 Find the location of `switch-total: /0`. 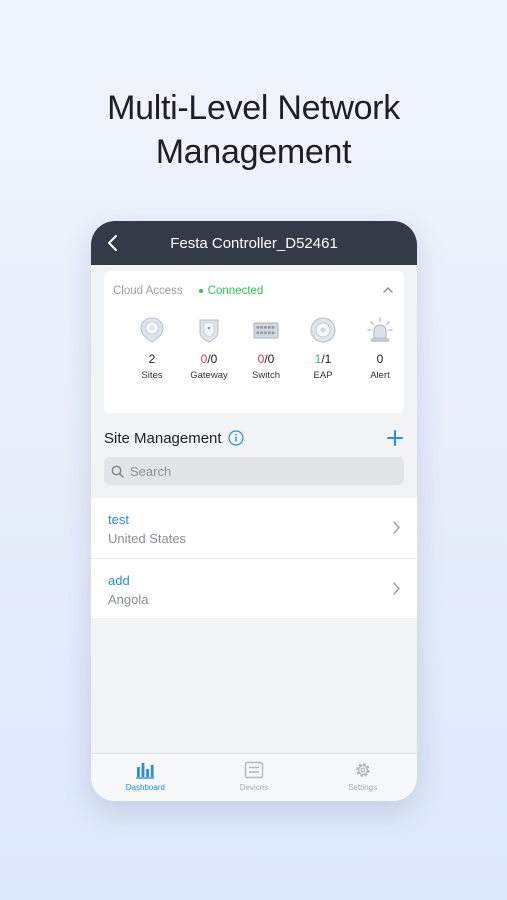

switch-total: /0 is located at coordinates (269, 359).